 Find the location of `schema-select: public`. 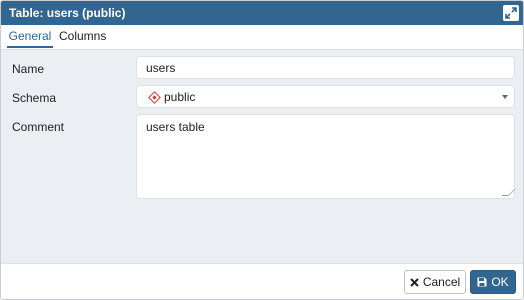

schema-select: public is located at coordinates (325, 96).